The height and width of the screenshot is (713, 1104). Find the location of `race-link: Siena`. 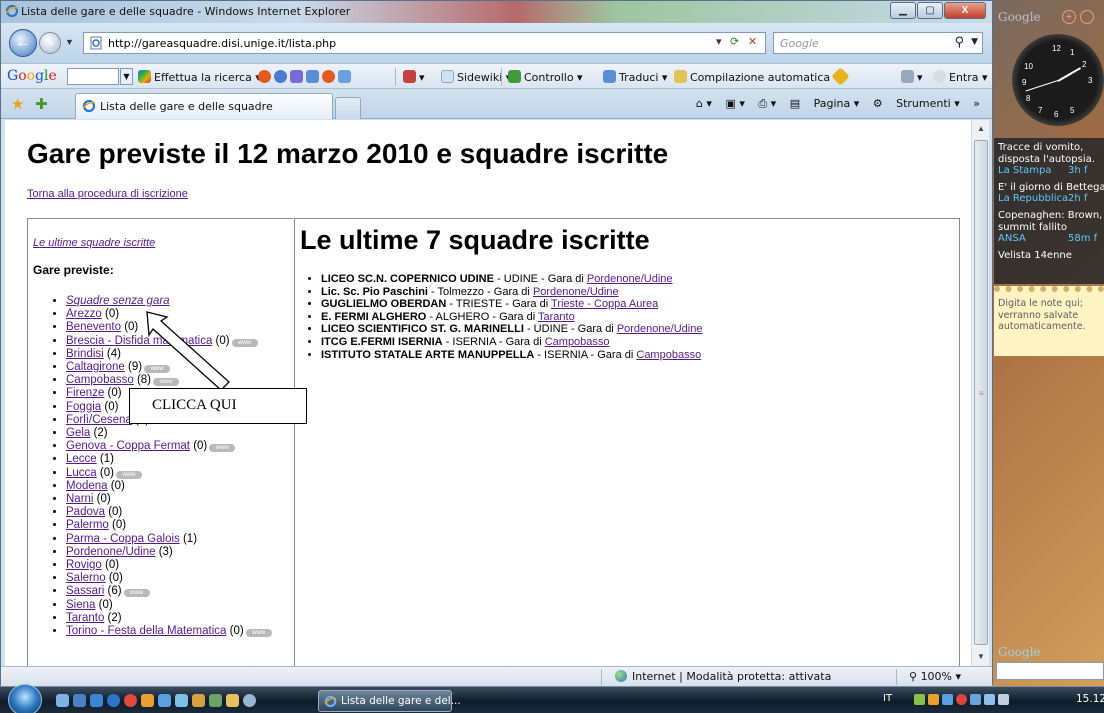

race-link: Siena is located at coordinates (80, 605).